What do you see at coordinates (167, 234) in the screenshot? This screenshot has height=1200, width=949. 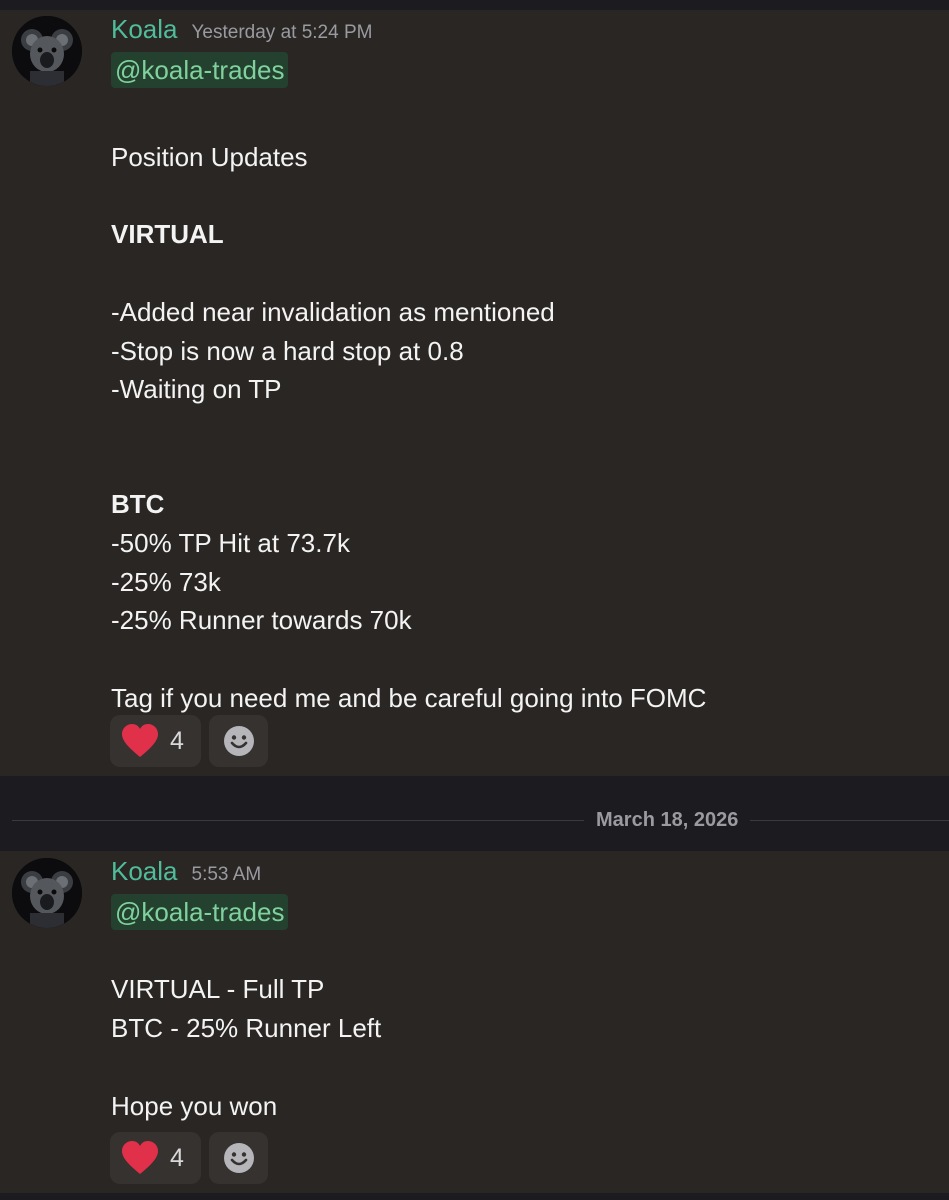 I see `message-line-bold: VIRTUAL` at bounding box center [167, 234].